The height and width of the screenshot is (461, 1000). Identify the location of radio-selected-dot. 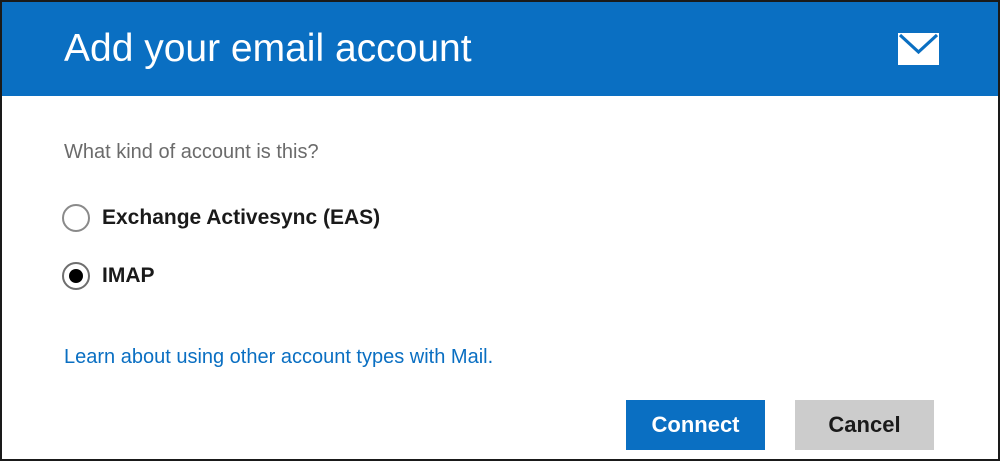
(76, 276).